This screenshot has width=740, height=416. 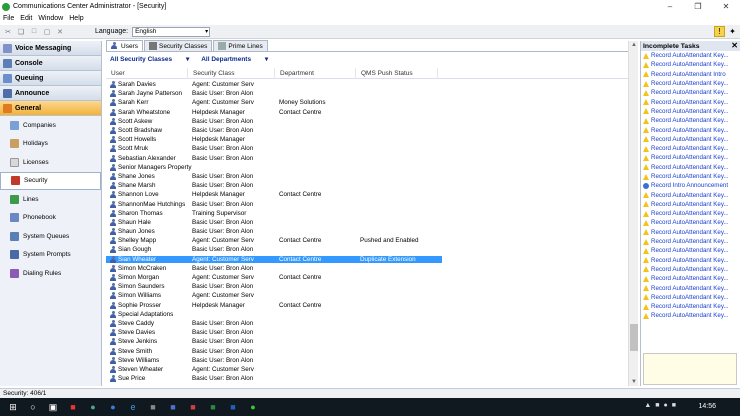 What do you see at coordinates (367, 176) in the screenshot?
I see `table-row: Shane Jones Basic User: Bron Alon` at bounding box center [367, 176].